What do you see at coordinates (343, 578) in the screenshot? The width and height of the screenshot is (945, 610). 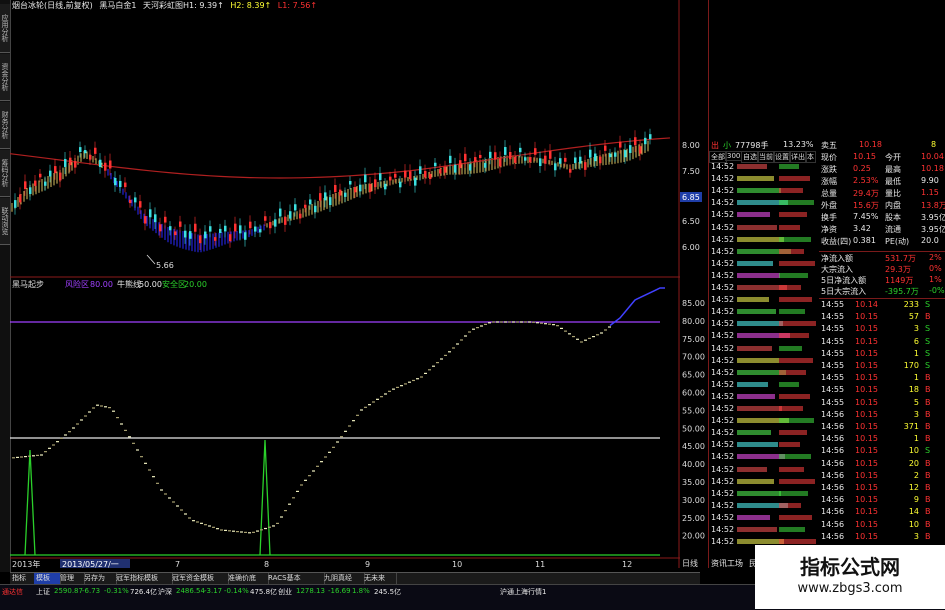 I see `indicator-tab: 九阴真经` at bounding box center [343, 578].